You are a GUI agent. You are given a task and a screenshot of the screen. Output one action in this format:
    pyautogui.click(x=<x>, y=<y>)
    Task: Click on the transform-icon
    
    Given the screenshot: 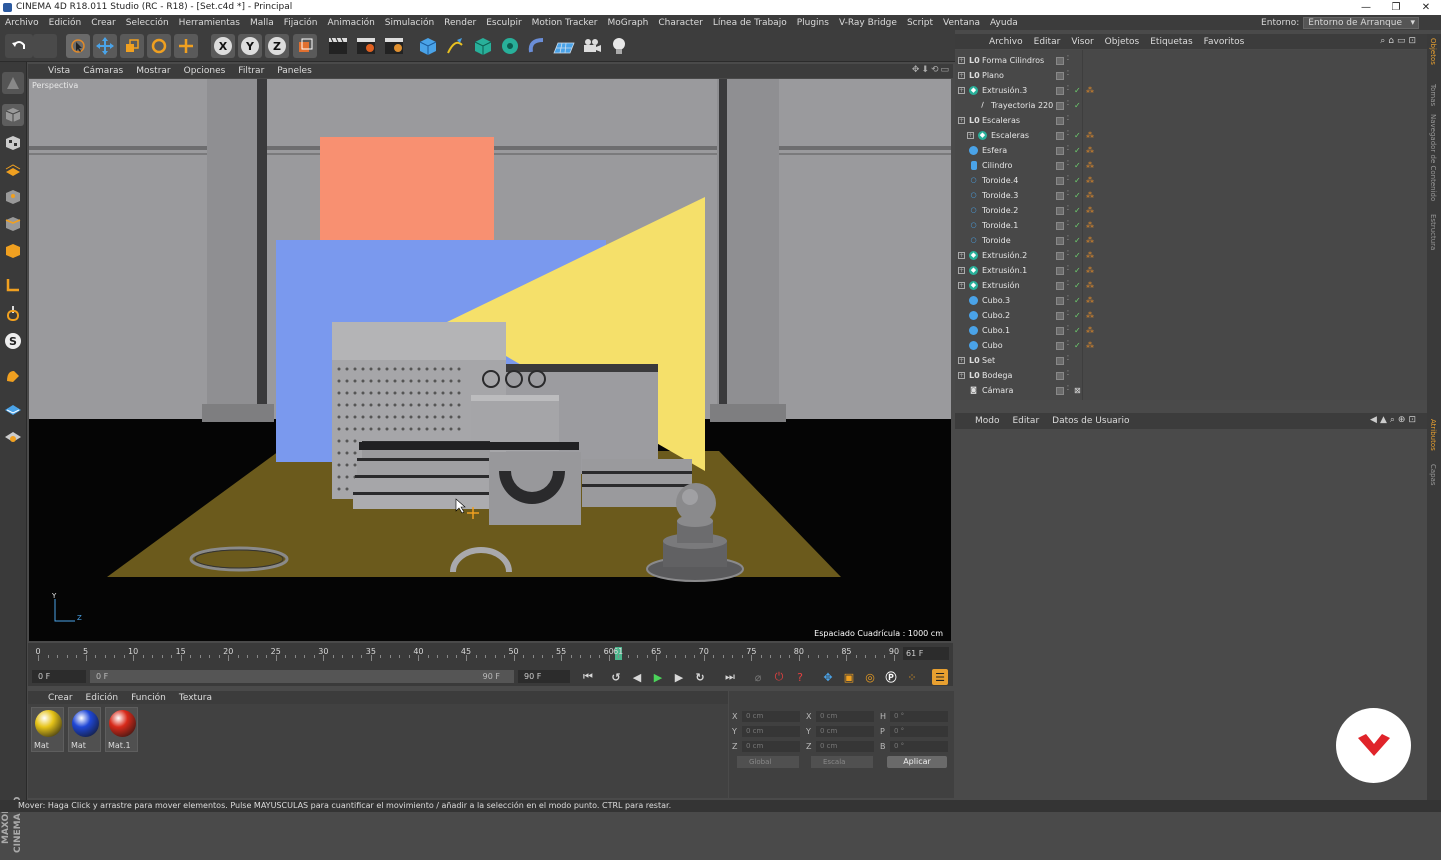 What is the action you would take?
    pyautogui.click(x=186, y=46)
    